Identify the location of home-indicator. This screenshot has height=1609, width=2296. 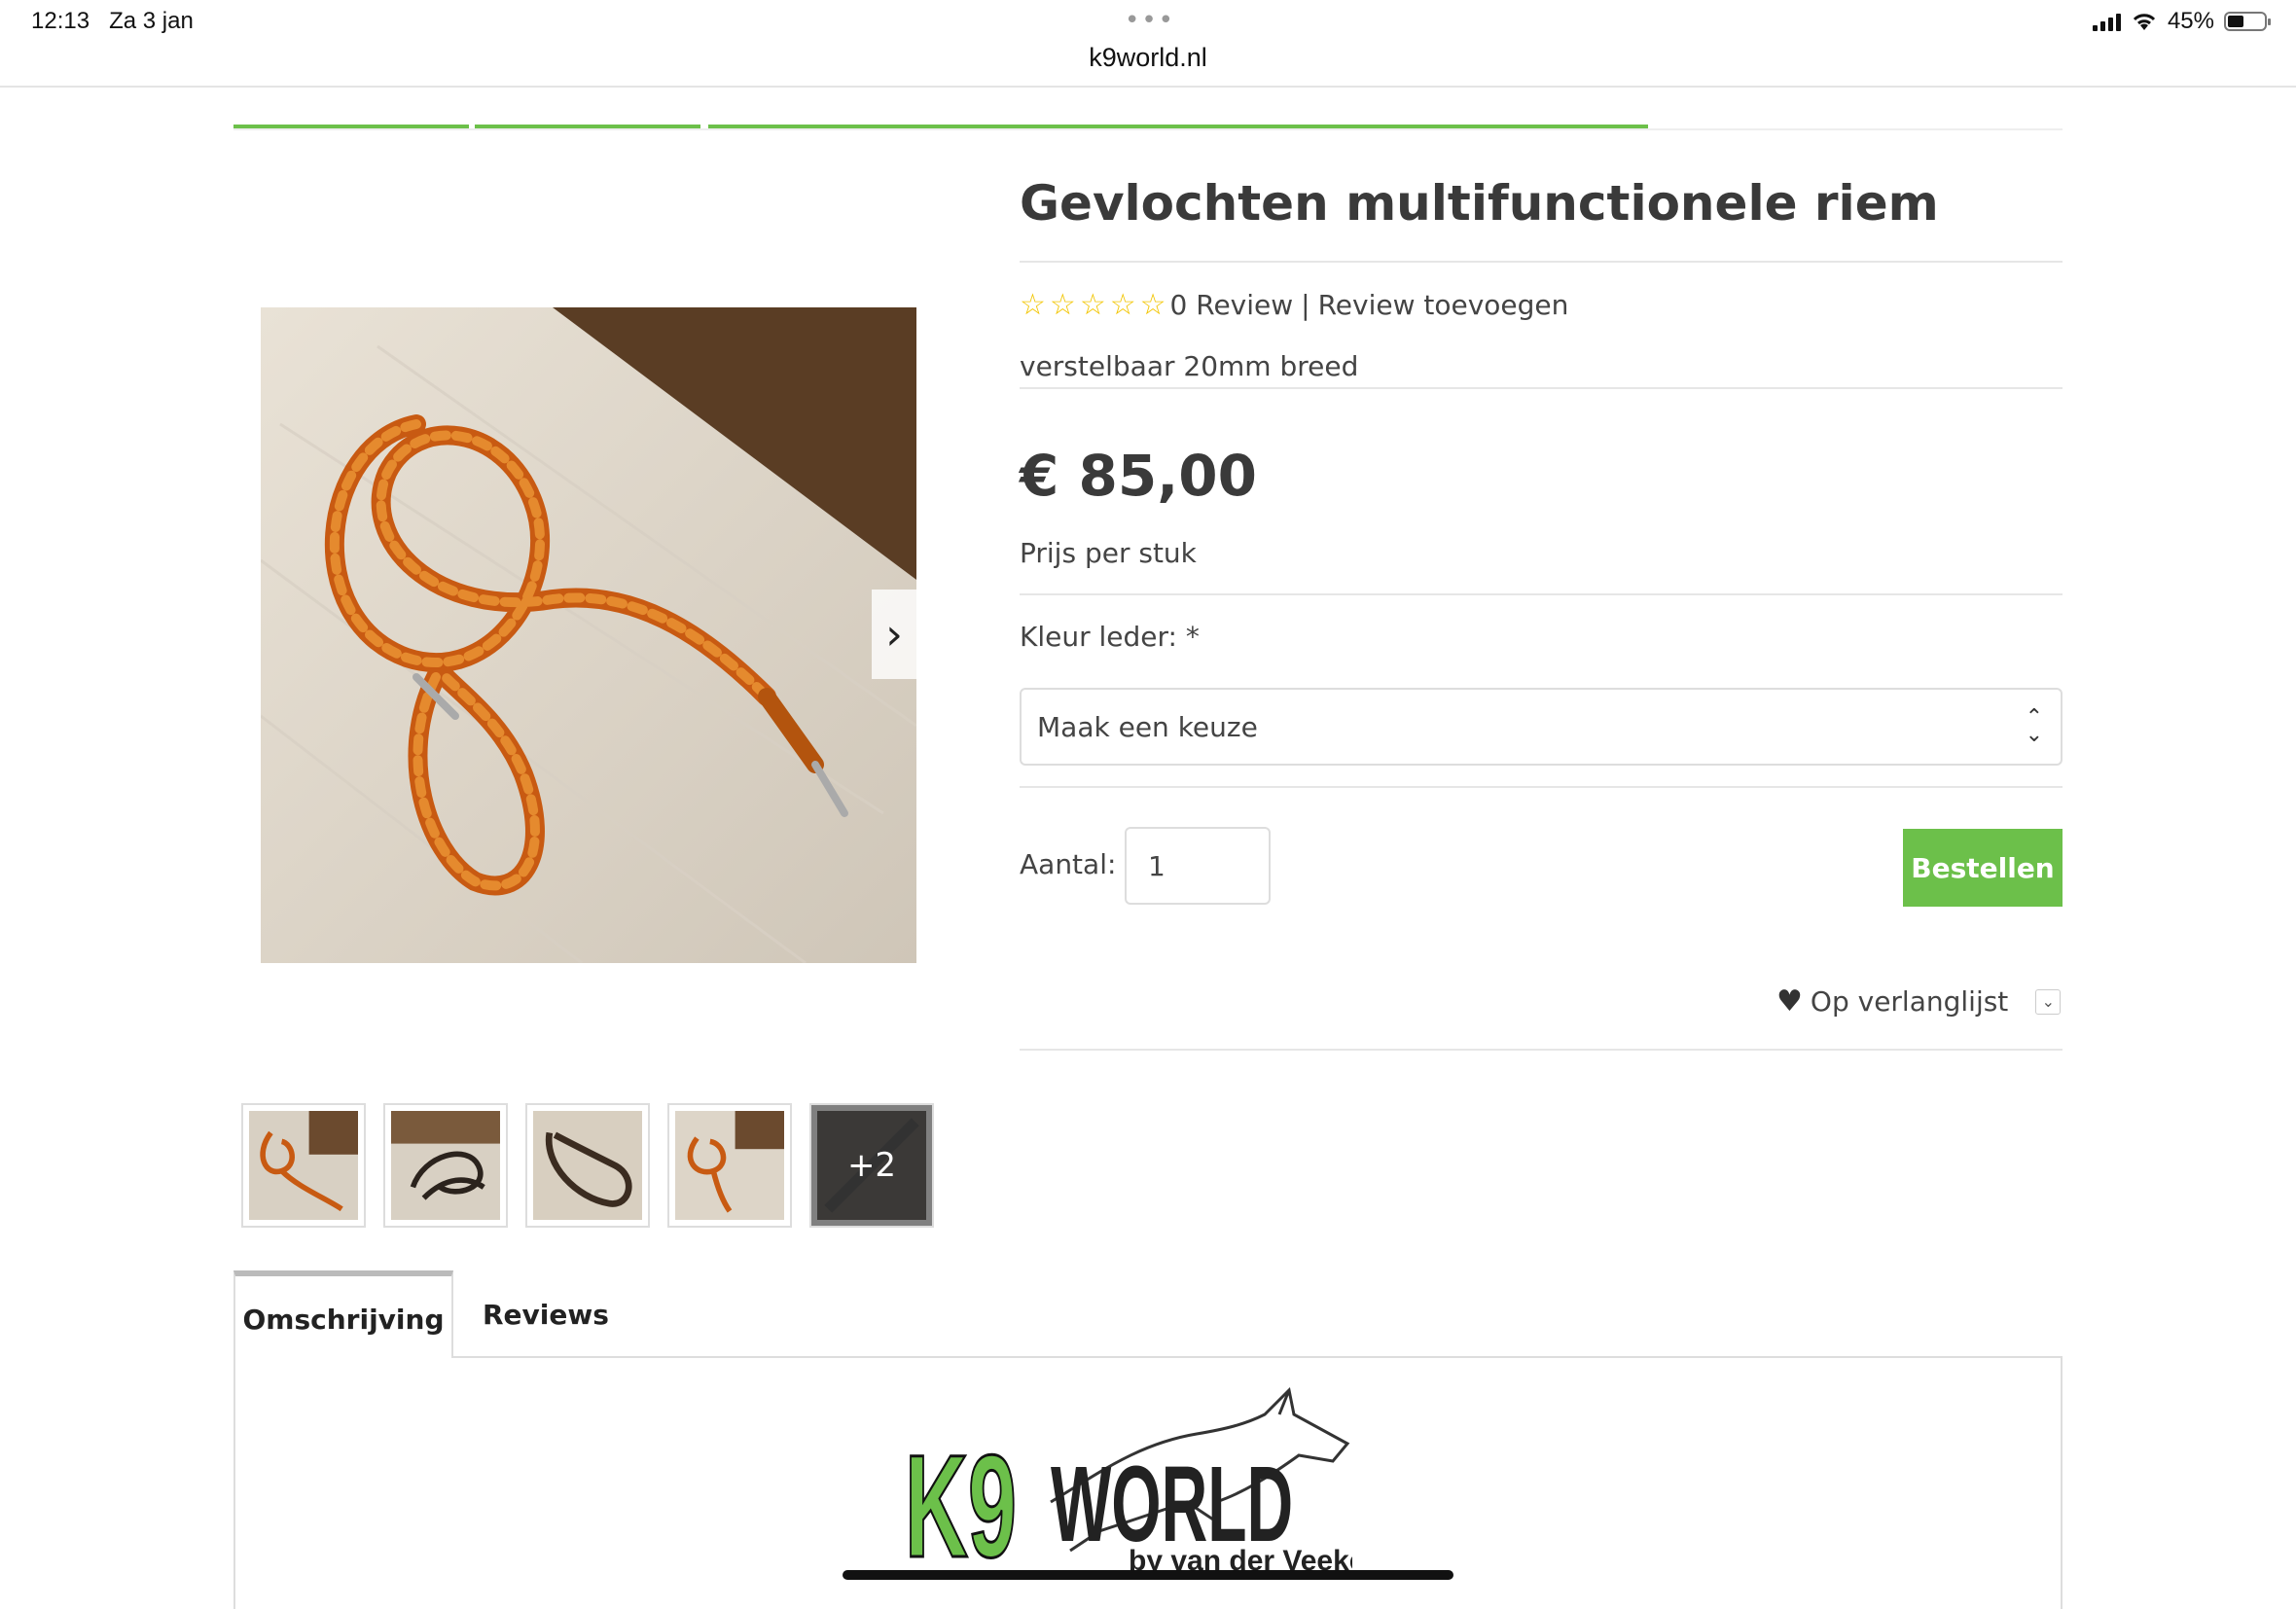
(1148, 1575).